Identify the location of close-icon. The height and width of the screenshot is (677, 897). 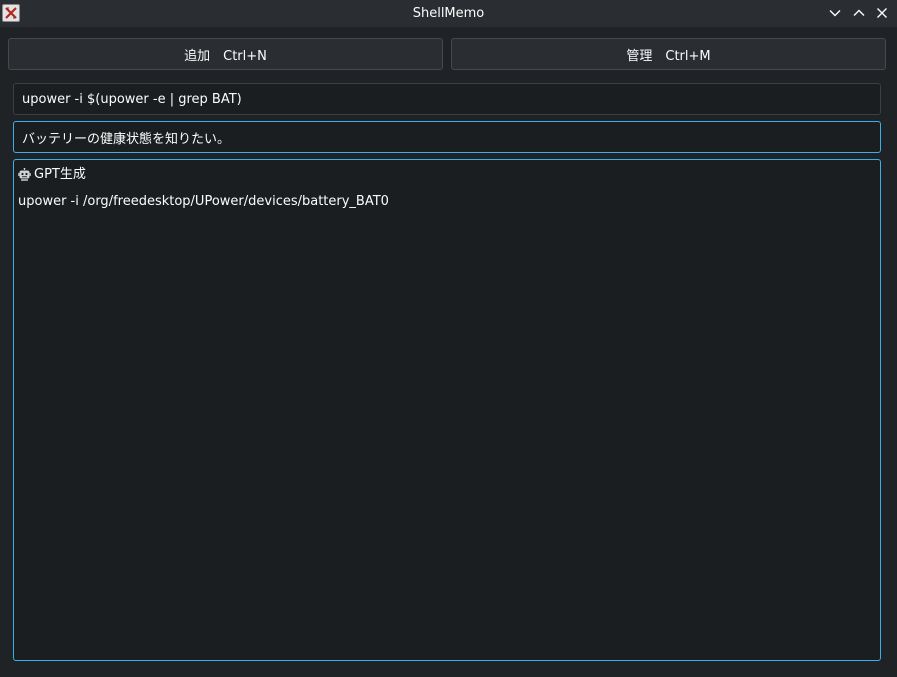
(882, 13).